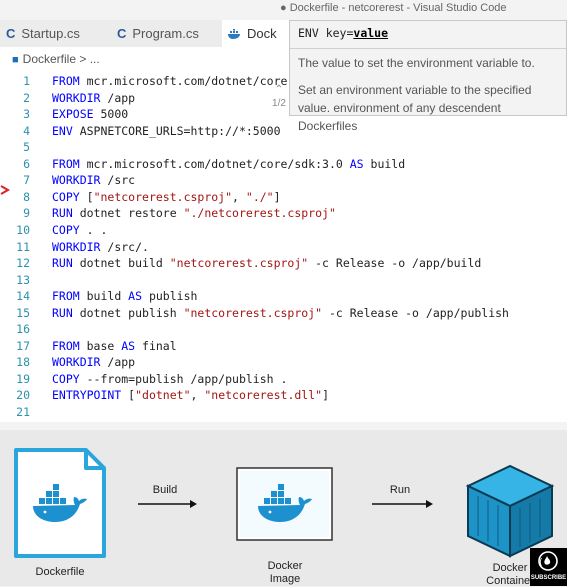 Image resolution: width=567 pixels, height=587 pixels. What do you see at coordinates (49, 59) in the screenshot?
I see `breadcrumb-file: Dockerfile` at bounding box center [49, 59].